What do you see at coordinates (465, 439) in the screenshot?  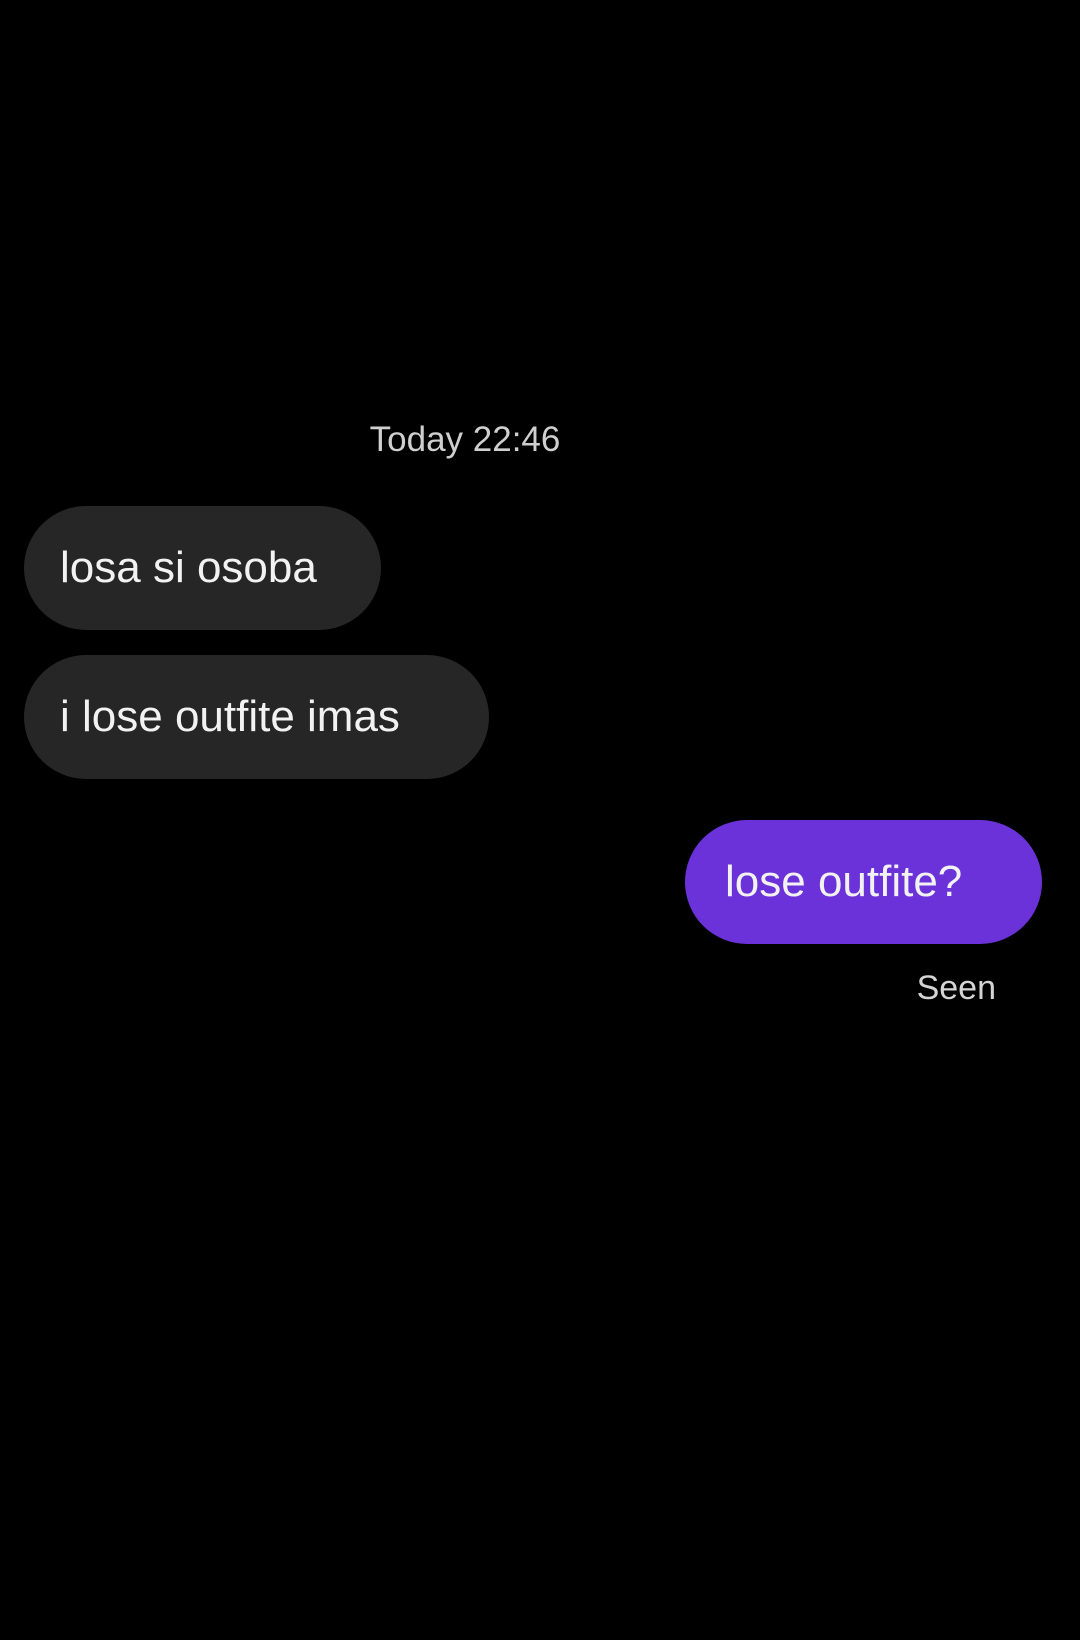 I see `message-timestamp: Today 22:46` at bounding box center [465, 439].